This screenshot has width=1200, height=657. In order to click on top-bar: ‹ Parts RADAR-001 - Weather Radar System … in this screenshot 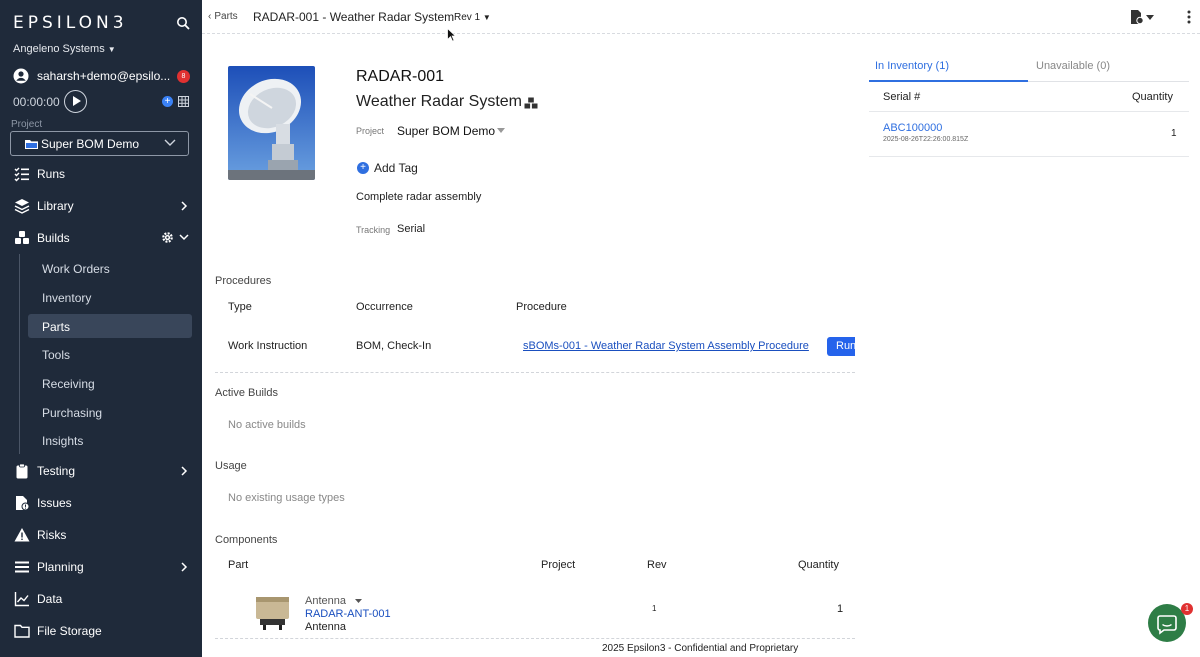, I will do `click(701, 17)`.